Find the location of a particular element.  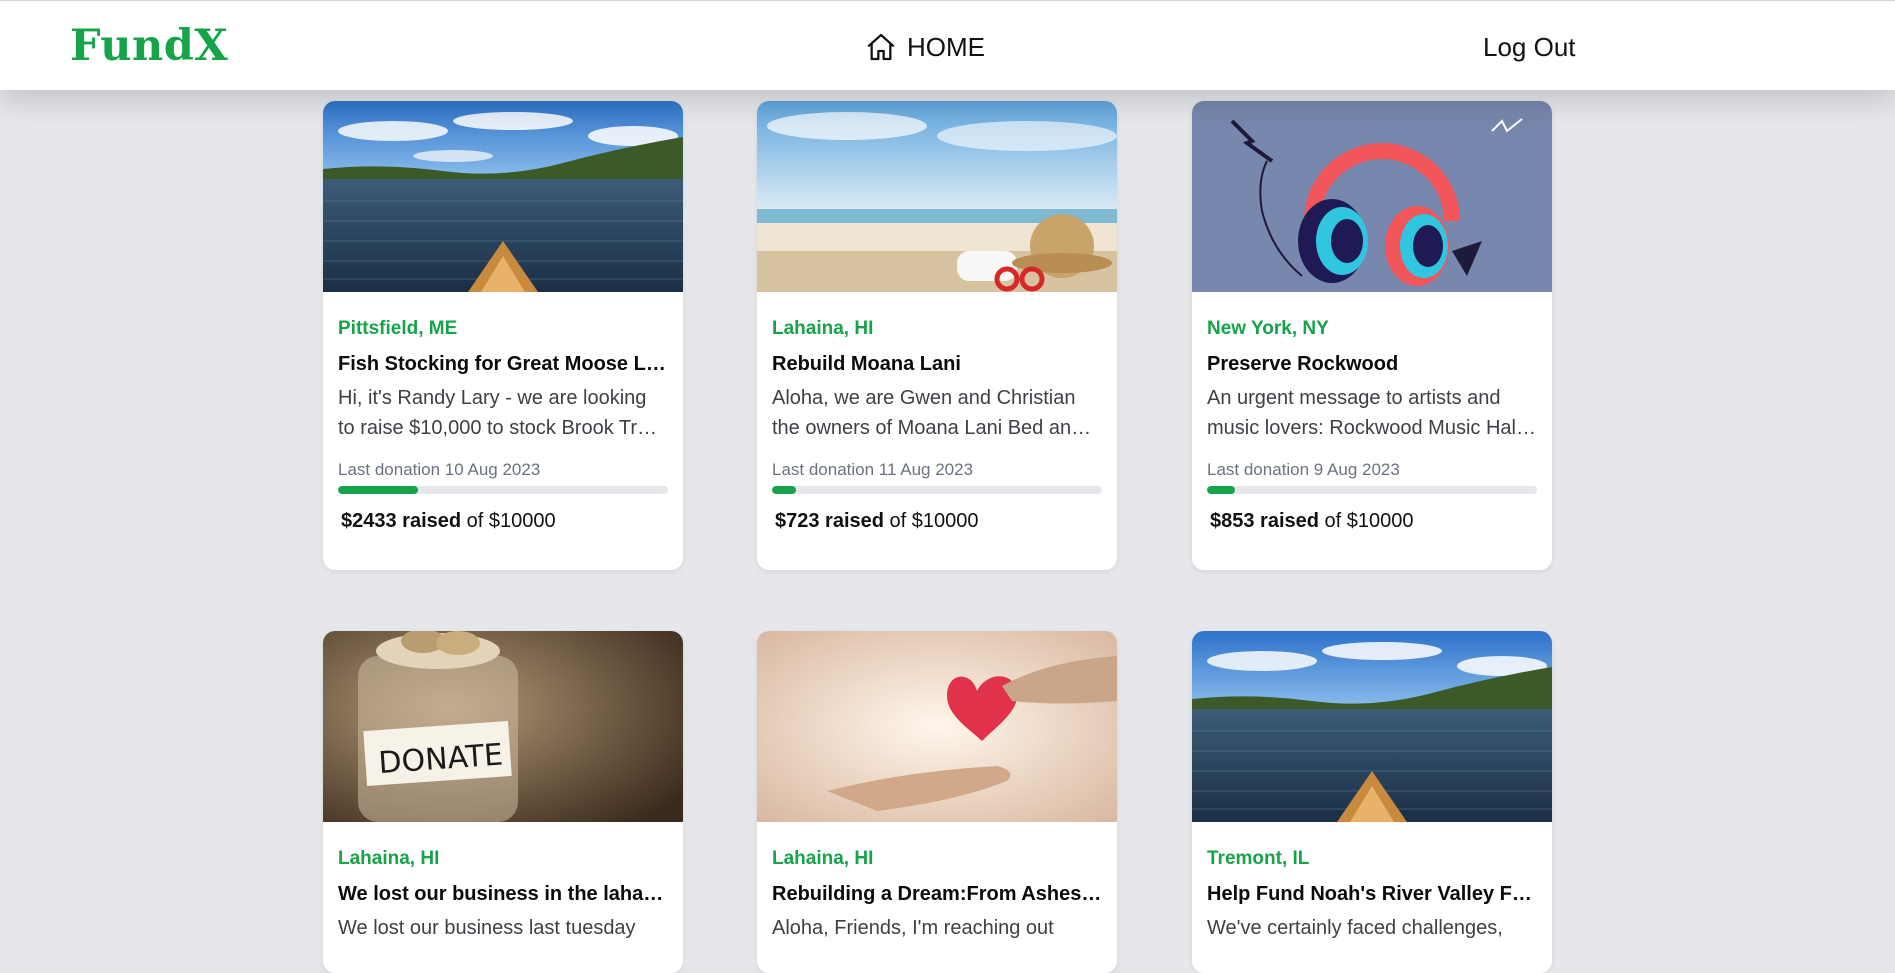

last-donation-date: Last donation 10 Aug 2023 is located at coordinates (439, 469).